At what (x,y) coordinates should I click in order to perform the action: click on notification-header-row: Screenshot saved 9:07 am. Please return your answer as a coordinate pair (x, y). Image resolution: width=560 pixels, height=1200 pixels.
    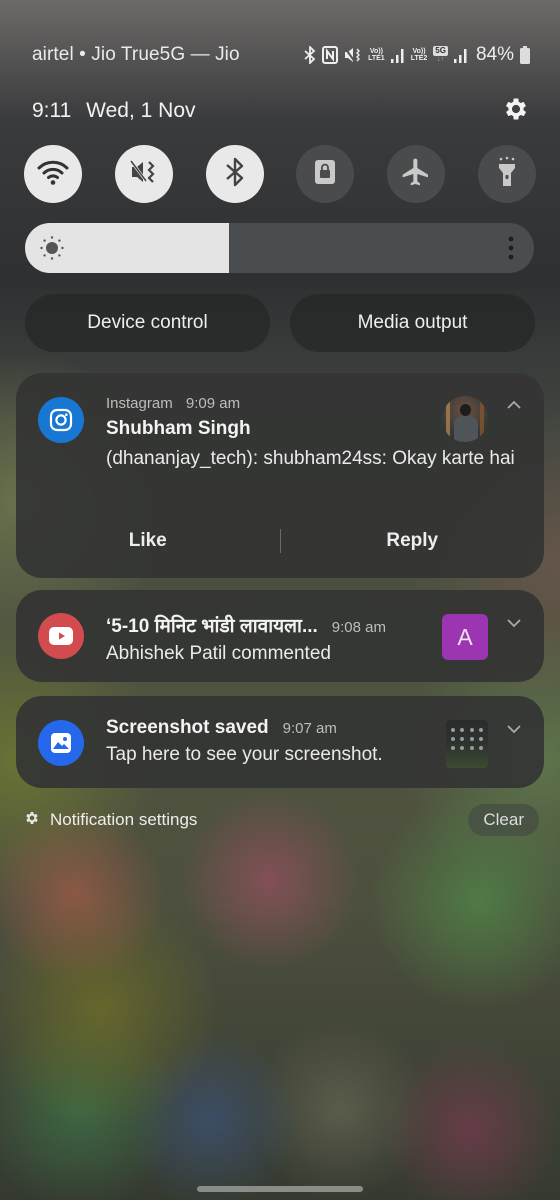
    Looking at the image, I should click on (265, 728).